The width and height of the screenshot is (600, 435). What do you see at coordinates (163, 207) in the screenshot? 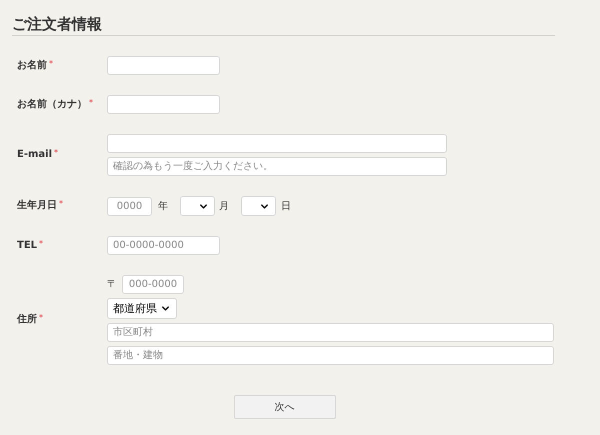
I see `unit-label: 年` at bounding box center [163, 207].